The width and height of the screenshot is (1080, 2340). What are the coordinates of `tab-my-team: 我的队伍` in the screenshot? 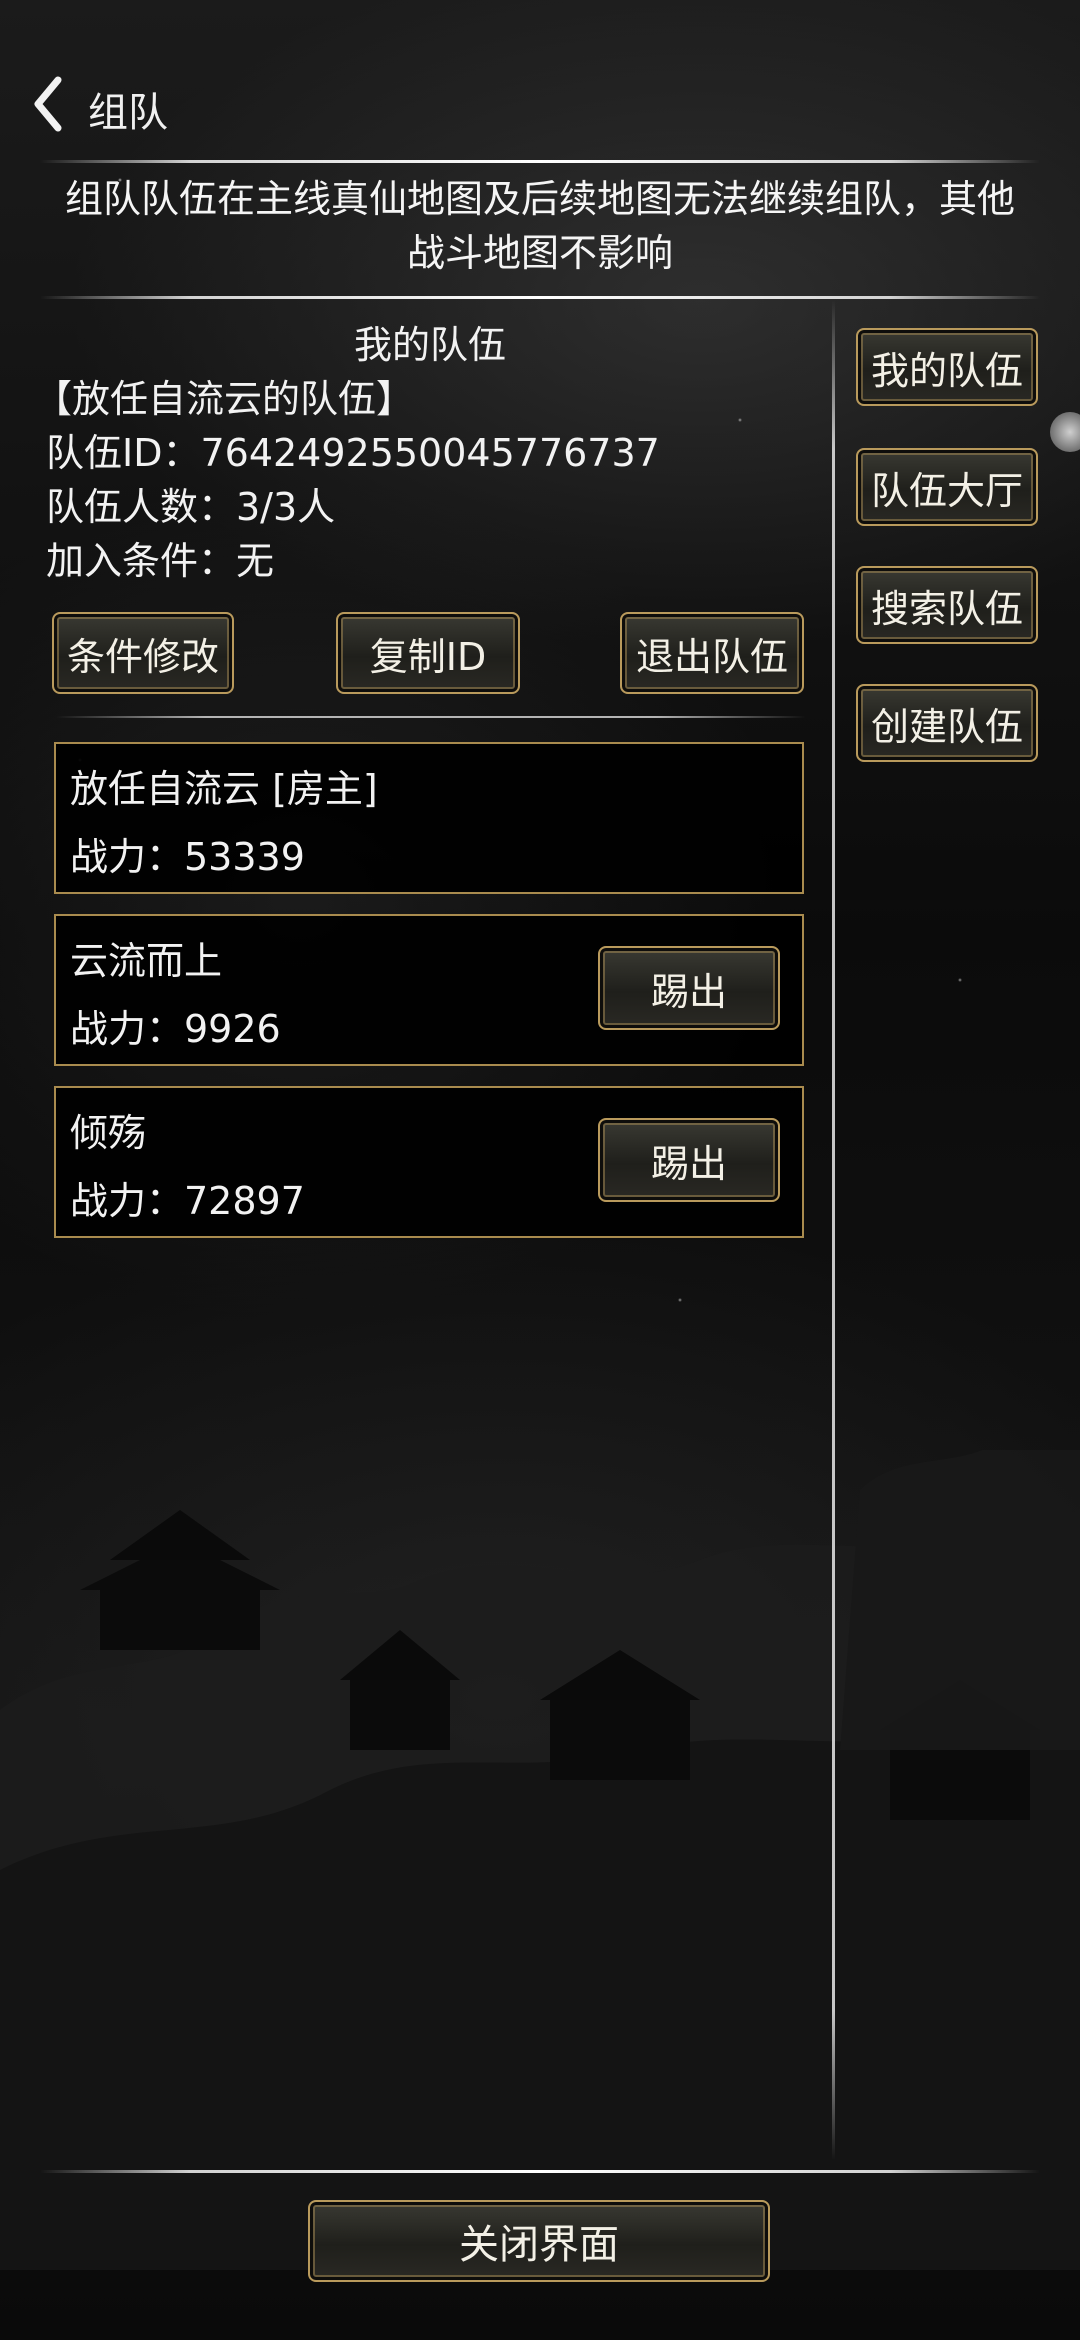 It's located at (947, 367).